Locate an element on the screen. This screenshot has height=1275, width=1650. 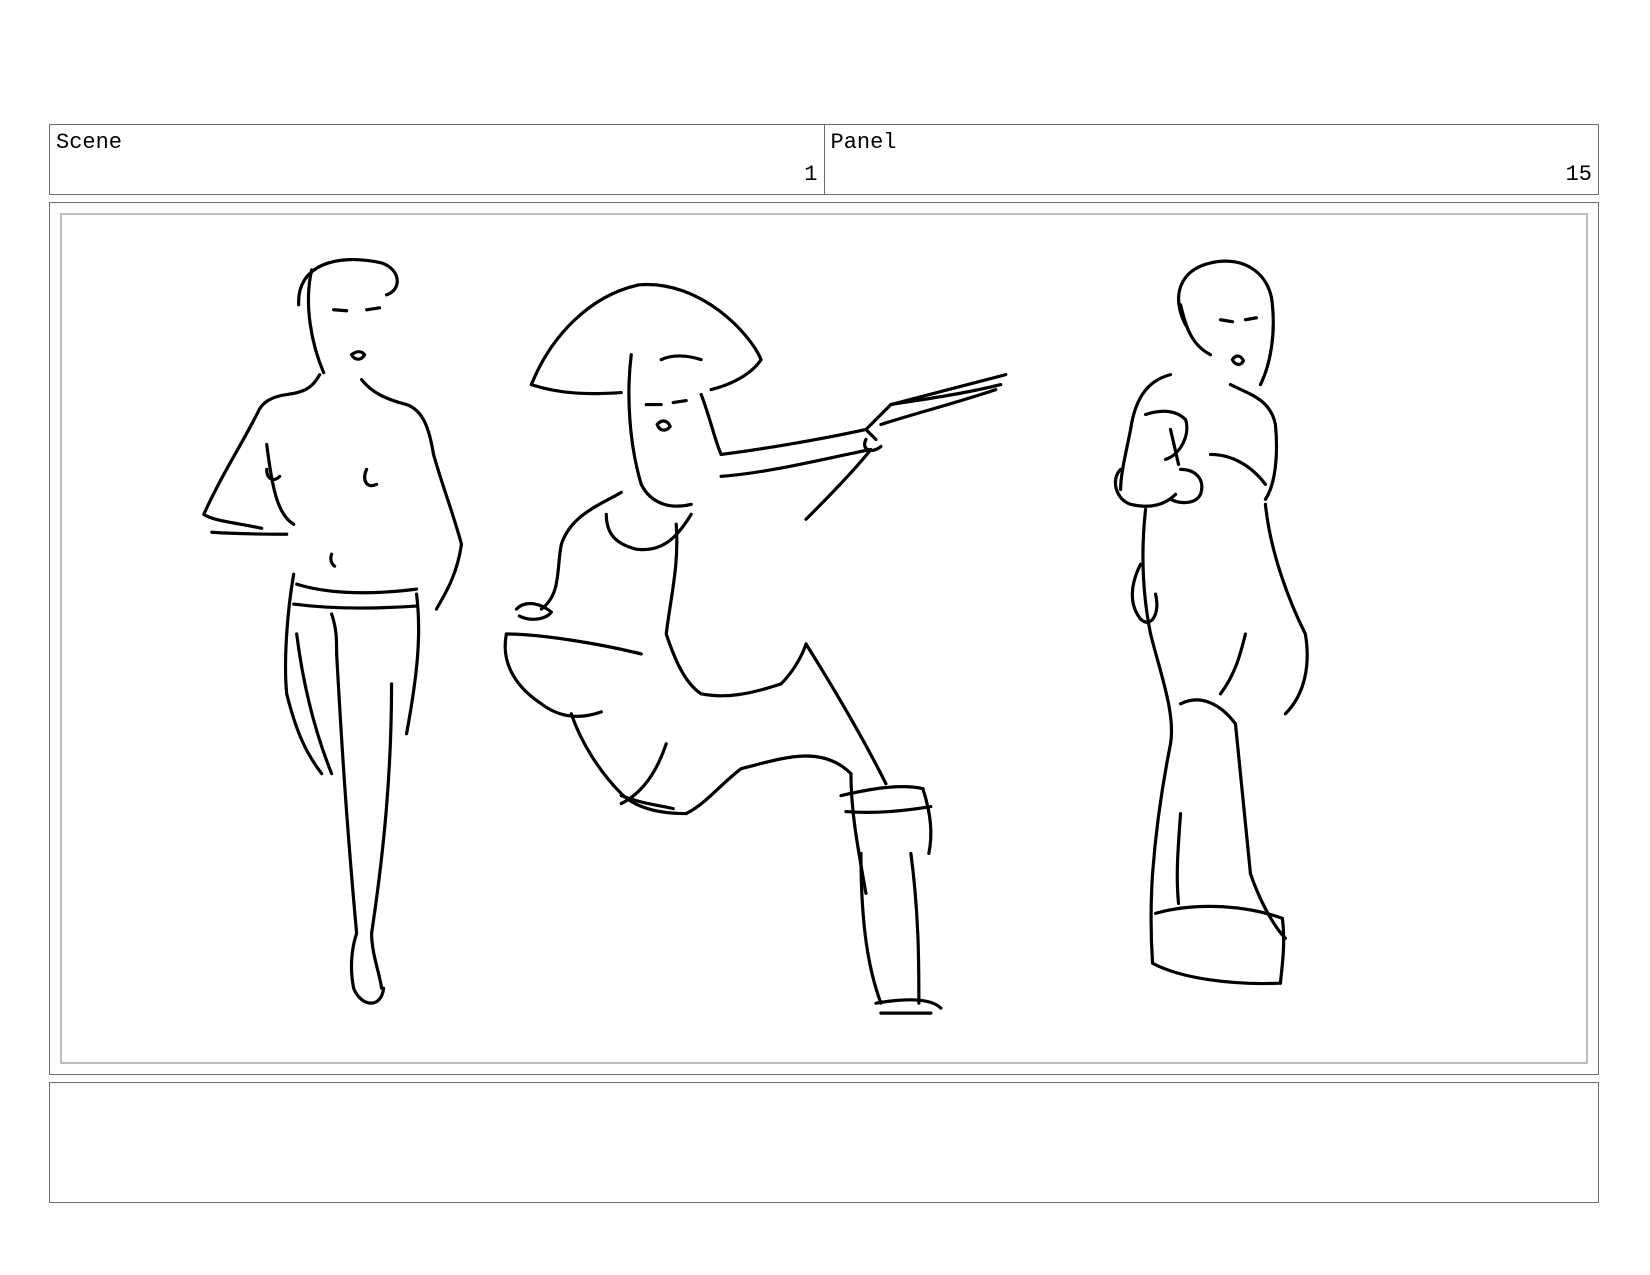
panel-cell: Panel 15 is located at coordinates (1211, 159).